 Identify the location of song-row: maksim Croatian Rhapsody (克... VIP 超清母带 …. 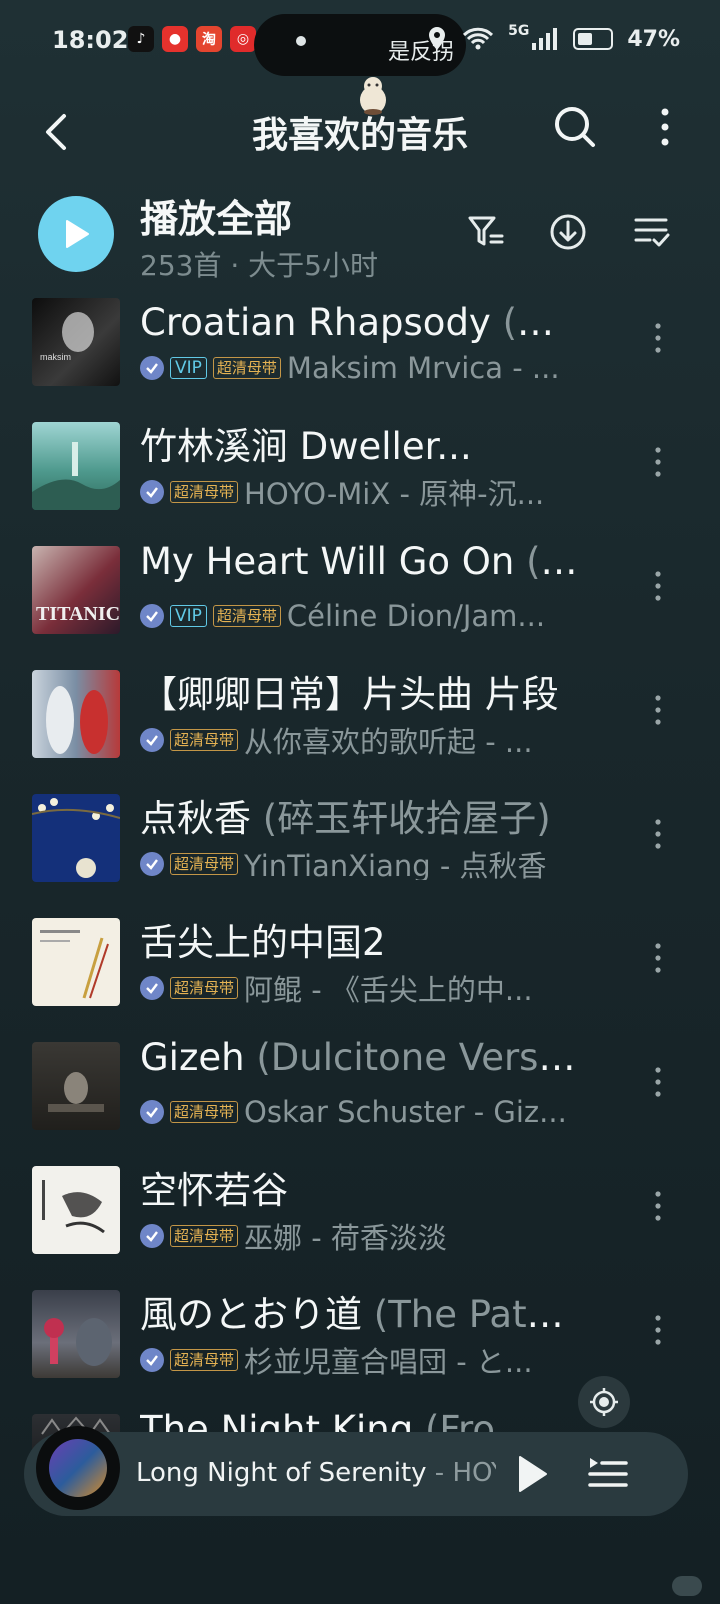
(360, 354).